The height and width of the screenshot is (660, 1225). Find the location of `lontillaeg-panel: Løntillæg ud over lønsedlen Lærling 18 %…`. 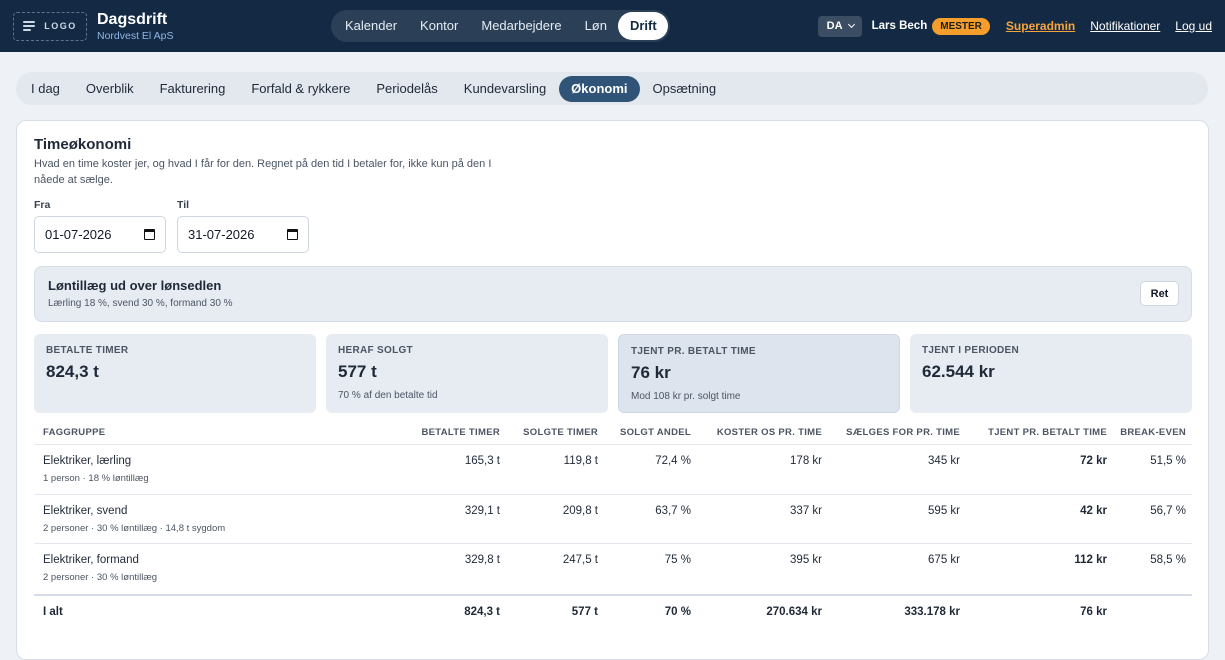

lontillaeg-panel: Løntillæg ud over lønsedlen Lærling 18 %… is located at coordinates (613, 294).